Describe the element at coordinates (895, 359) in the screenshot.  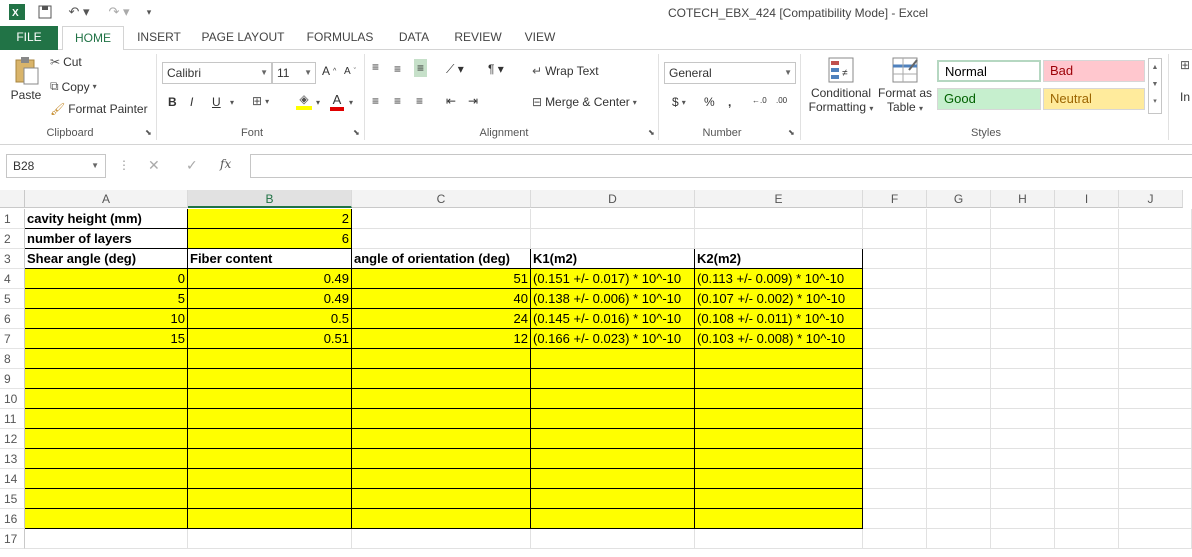
I see `cell-f8` at that location.